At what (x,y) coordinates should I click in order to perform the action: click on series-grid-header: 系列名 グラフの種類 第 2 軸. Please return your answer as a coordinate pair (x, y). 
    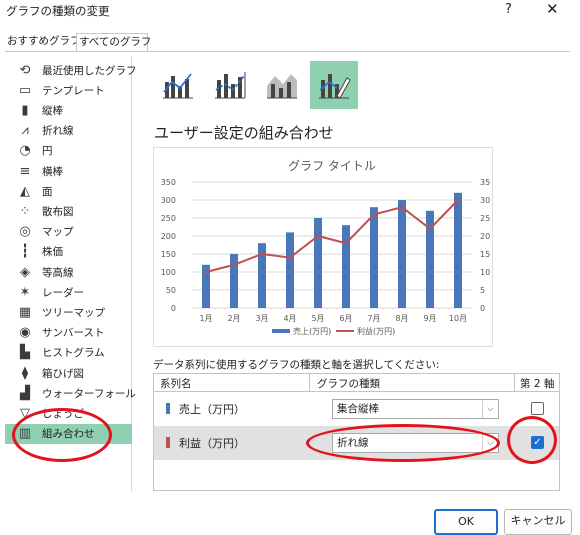
    Looking at the image, I should click on (356, 383).